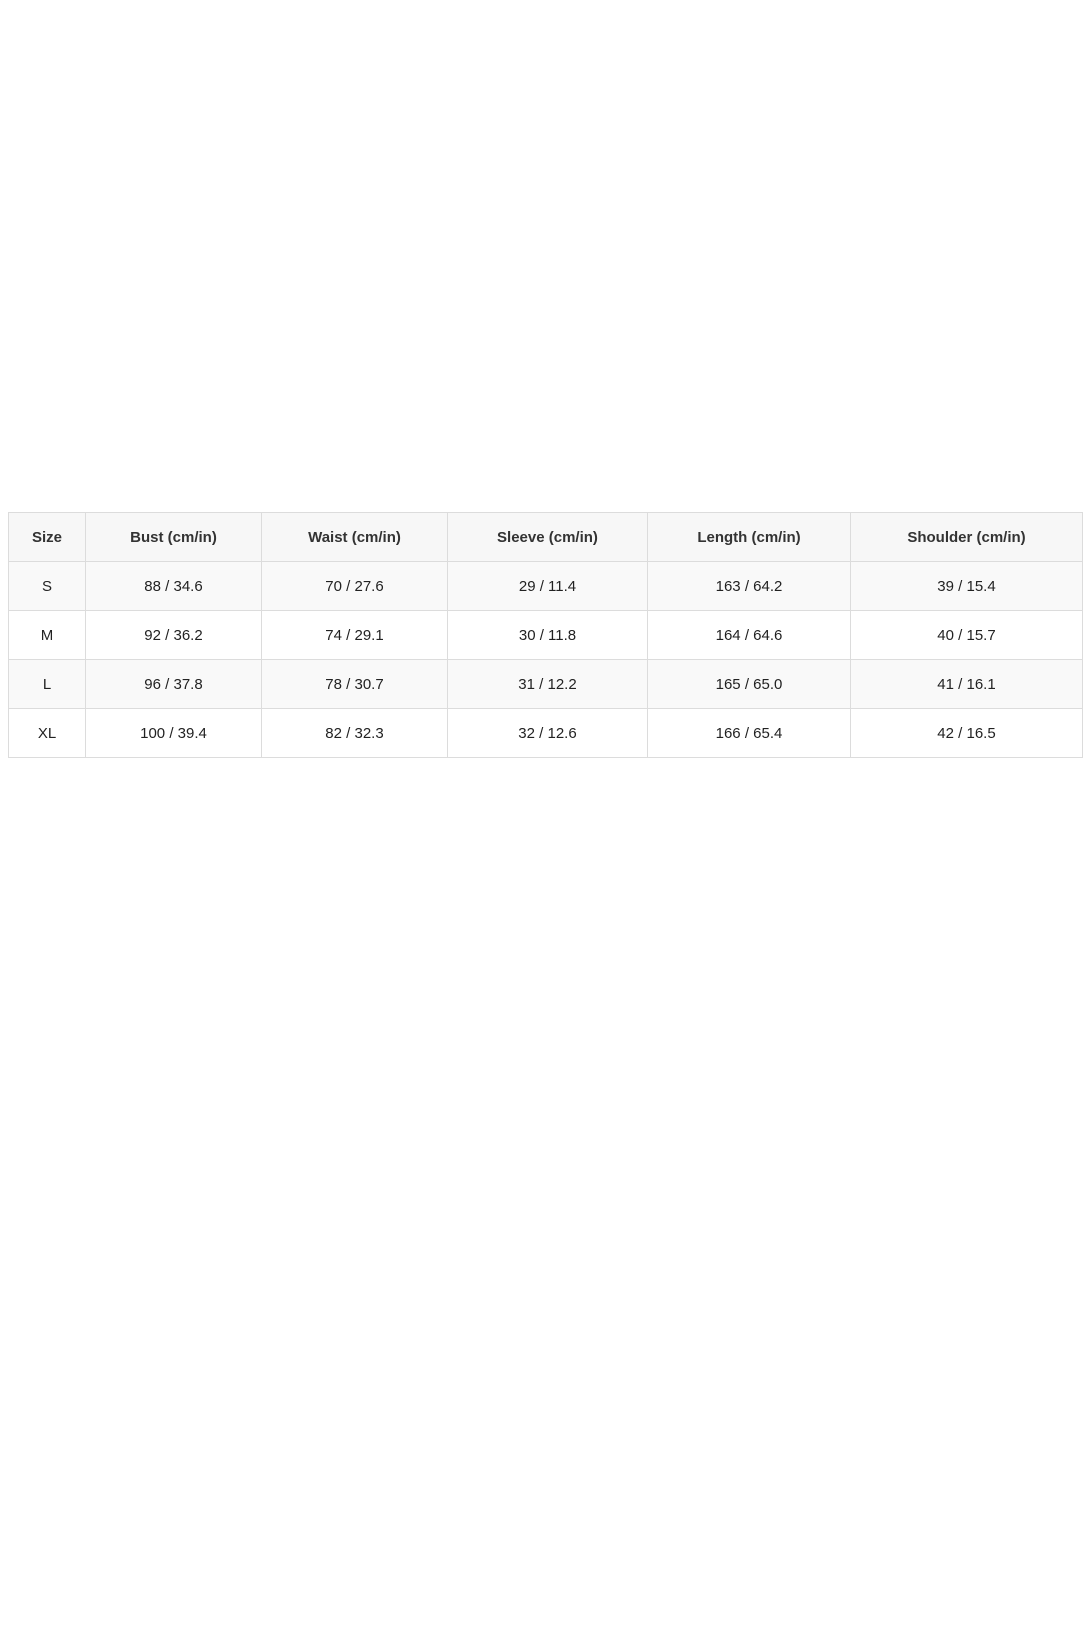  What do you see at coordinates (749, 586) in the screenshot?
I see `cell-length: 163 / 64.2` at bounding box center [749, 586].